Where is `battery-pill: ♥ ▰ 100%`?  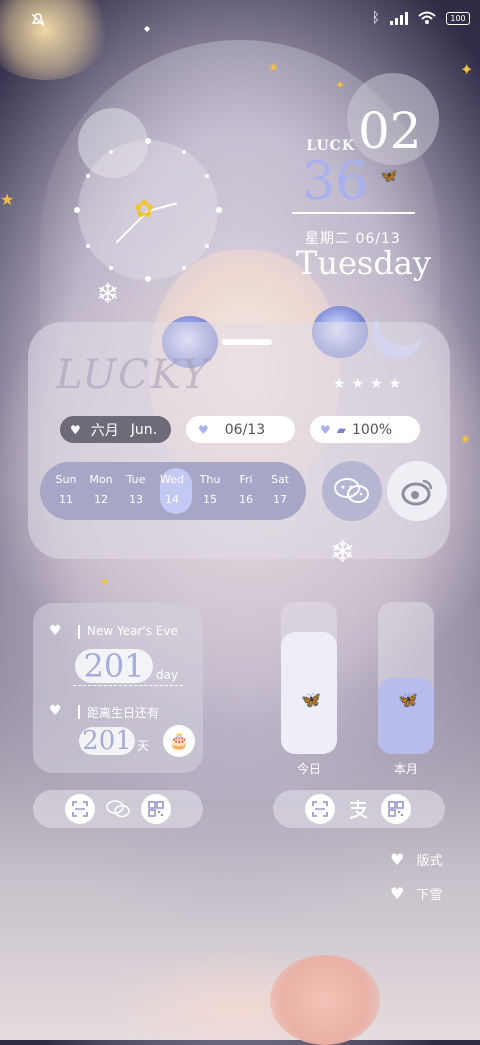
battery-pill: ♥ ▰ 100% is located at coordinates (365, 429).